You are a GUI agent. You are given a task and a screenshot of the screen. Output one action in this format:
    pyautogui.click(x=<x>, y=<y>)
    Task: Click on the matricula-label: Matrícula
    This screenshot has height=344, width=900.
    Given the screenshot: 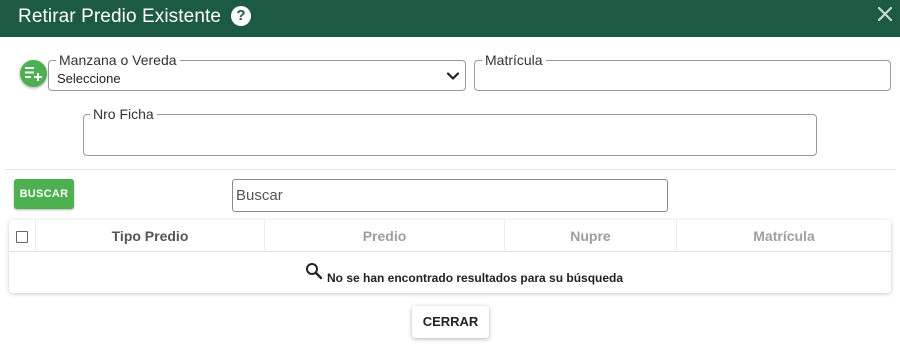 What is the action you would take?
    pyautogui.click(x=514, y=60)
    